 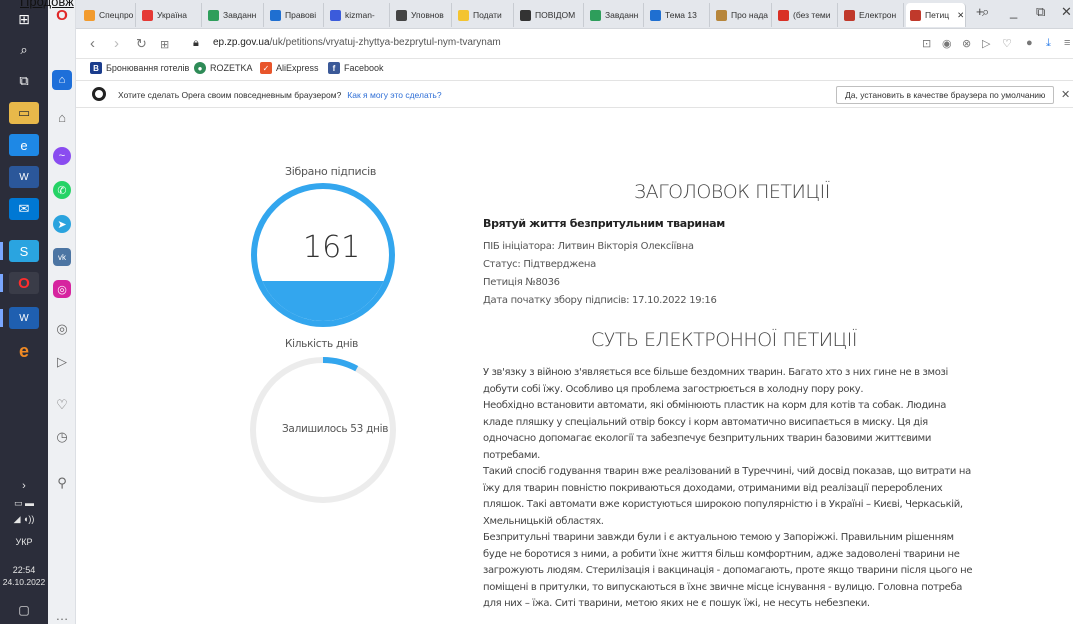 I want to click on browser-tab: Електрон, so click(x=872, y=15).